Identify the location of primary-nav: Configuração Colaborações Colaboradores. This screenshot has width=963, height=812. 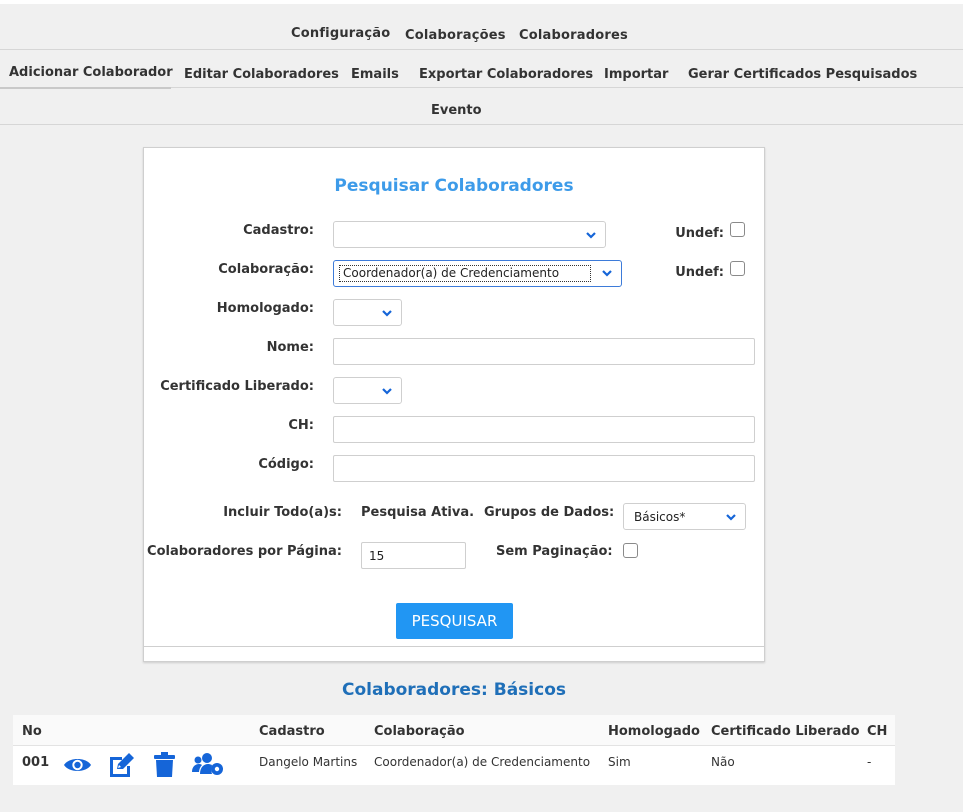
(481, 34).